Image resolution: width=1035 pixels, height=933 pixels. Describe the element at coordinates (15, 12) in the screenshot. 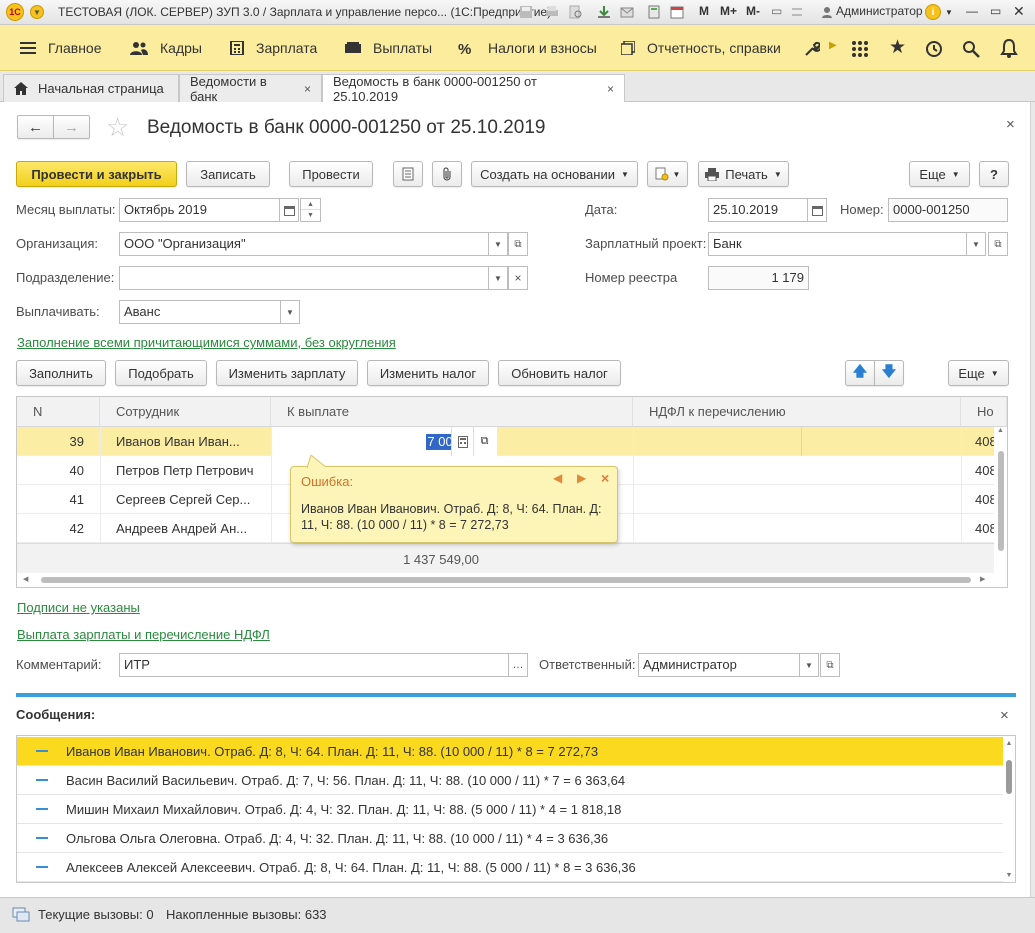

I see `app-logo-icon: 1С` at that location.